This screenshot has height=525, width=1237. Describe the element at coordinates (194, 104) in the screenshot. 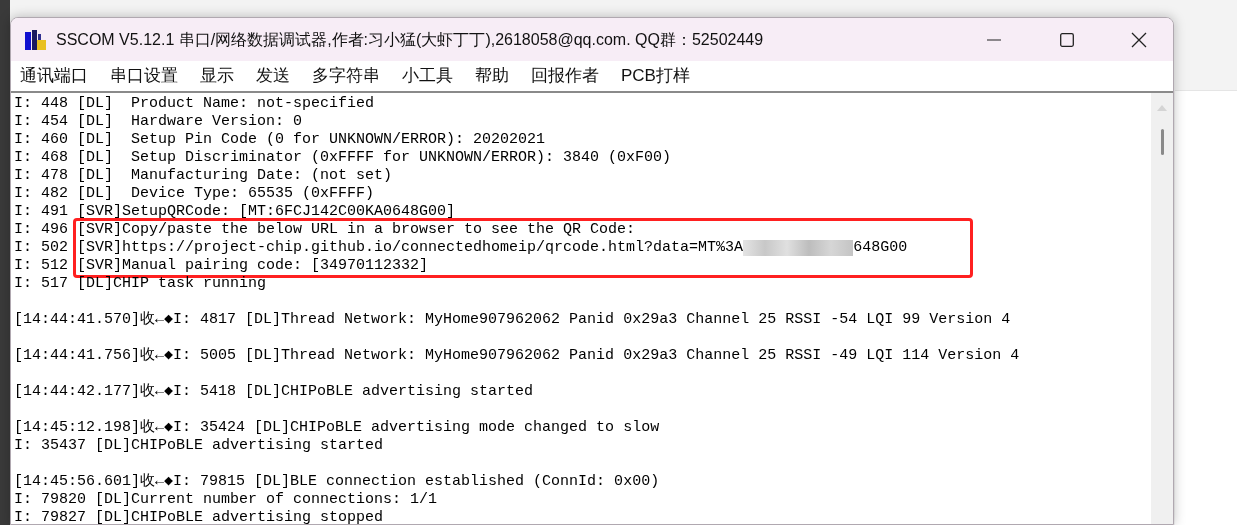

I see `log-line: I: 448 [DL] Product Name: not-specified` at that location.